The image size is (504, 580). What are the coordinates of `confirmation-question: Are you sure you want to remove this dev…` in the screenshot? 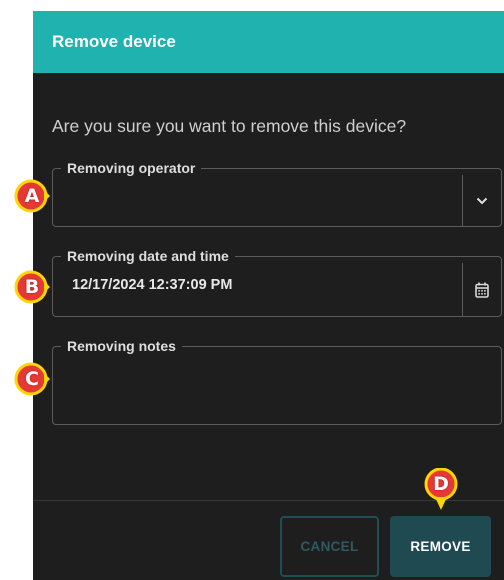 It's located at (229, 126).